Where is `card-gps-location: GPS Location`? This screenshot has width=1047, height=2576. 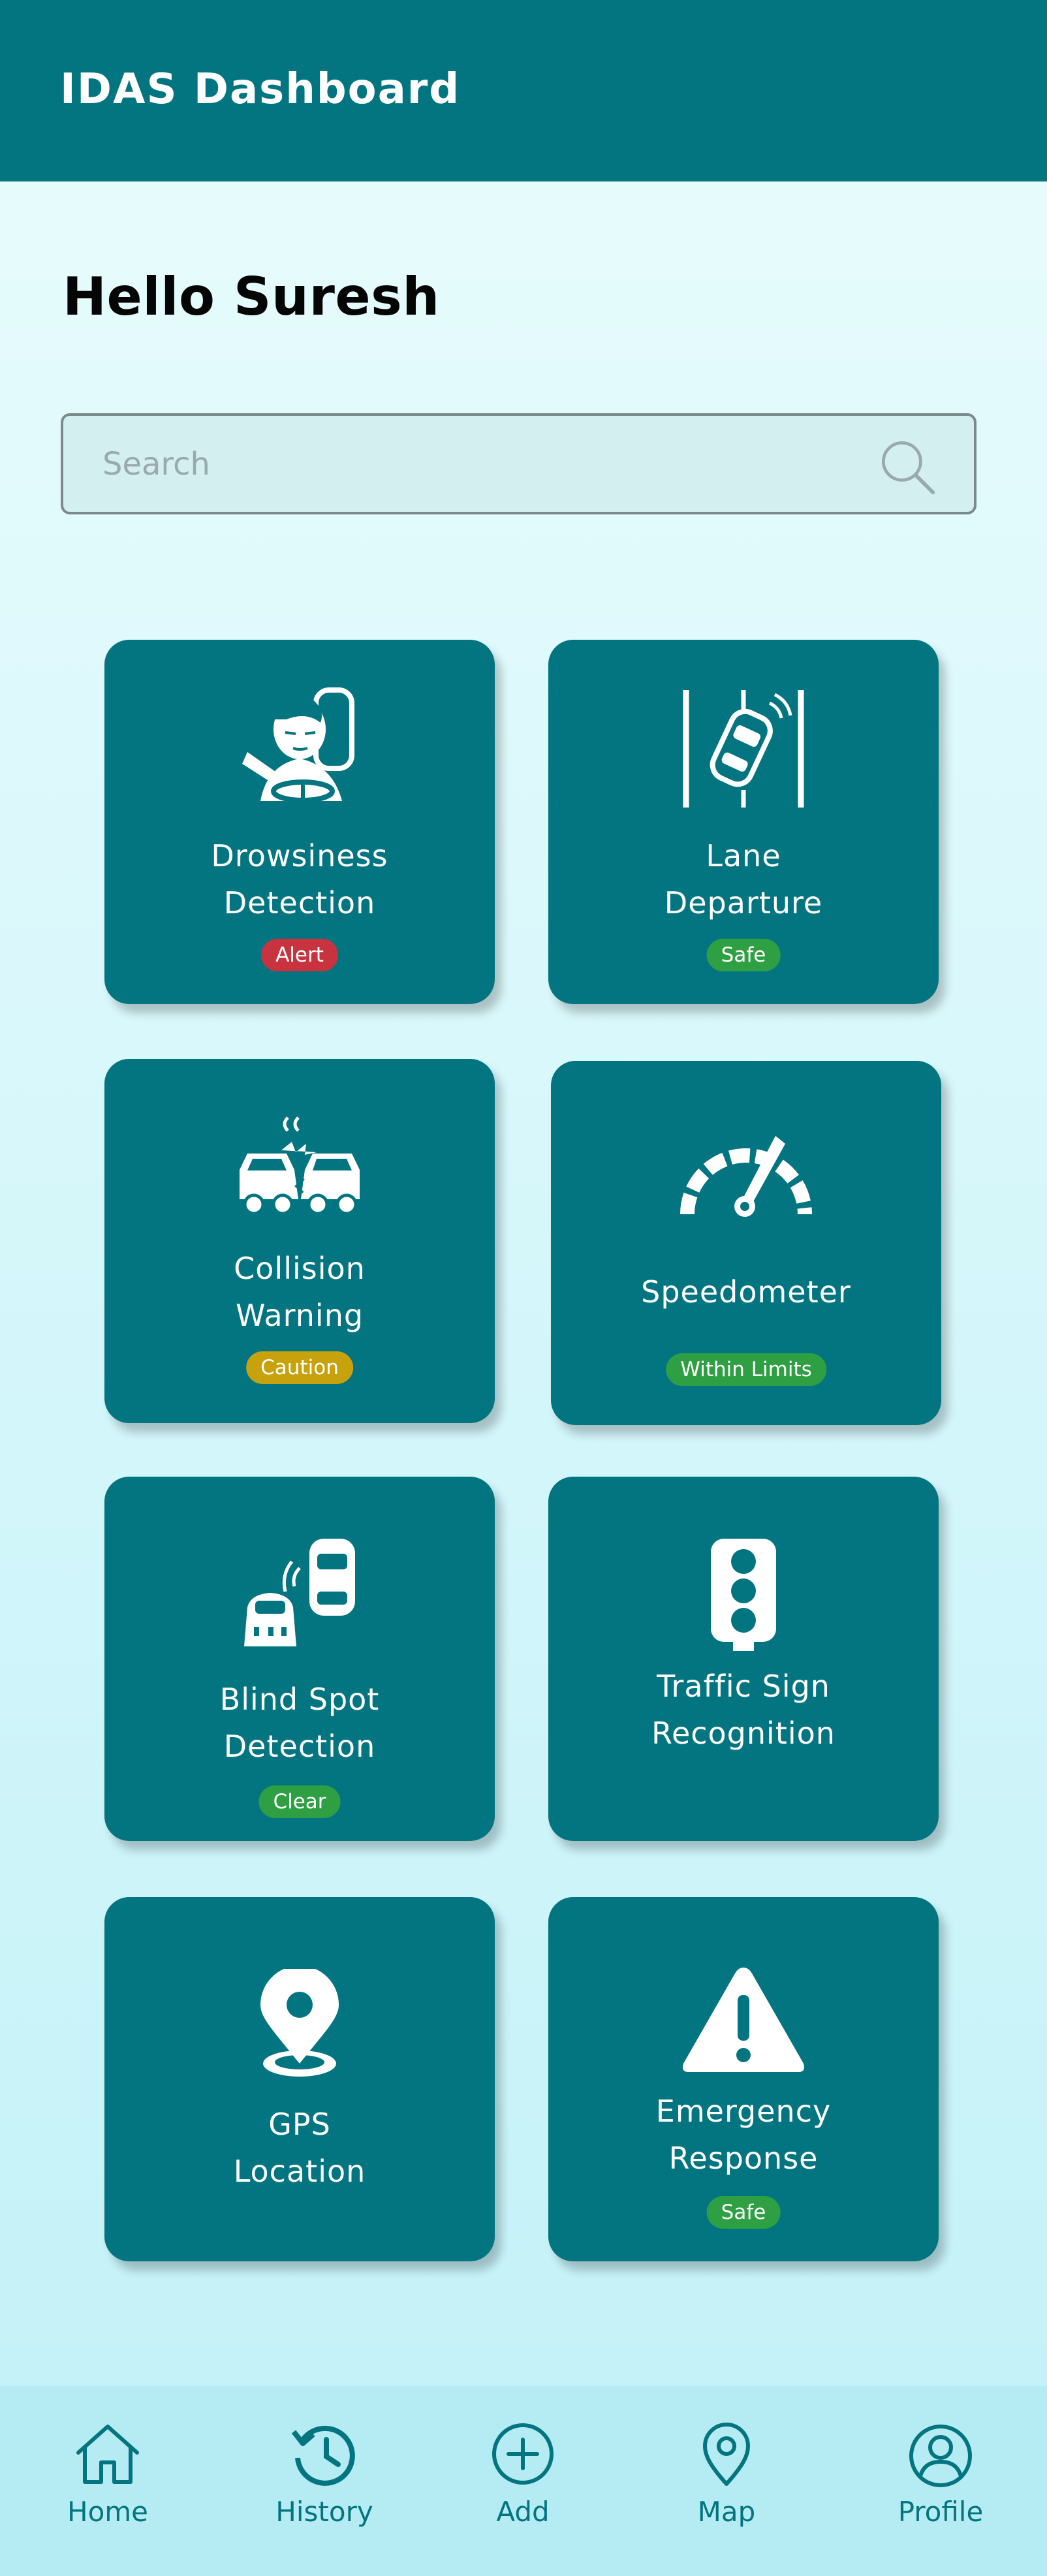 card-gps-location: GPS Location is located at coordinates (299, 2079).